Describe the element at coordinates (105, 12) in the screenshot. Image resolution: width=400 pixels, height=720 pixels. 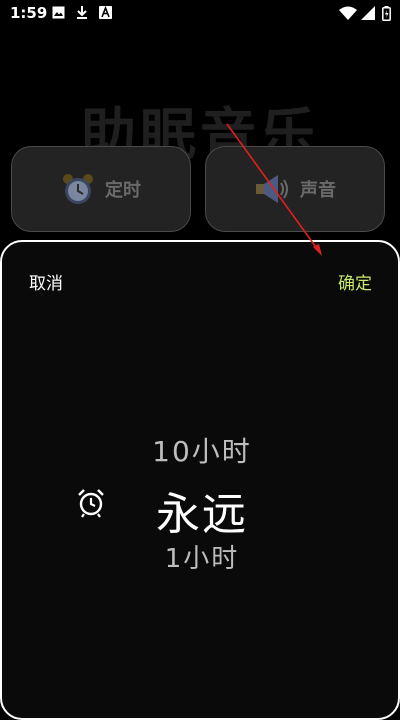
I see `app-a-icon` at that location.